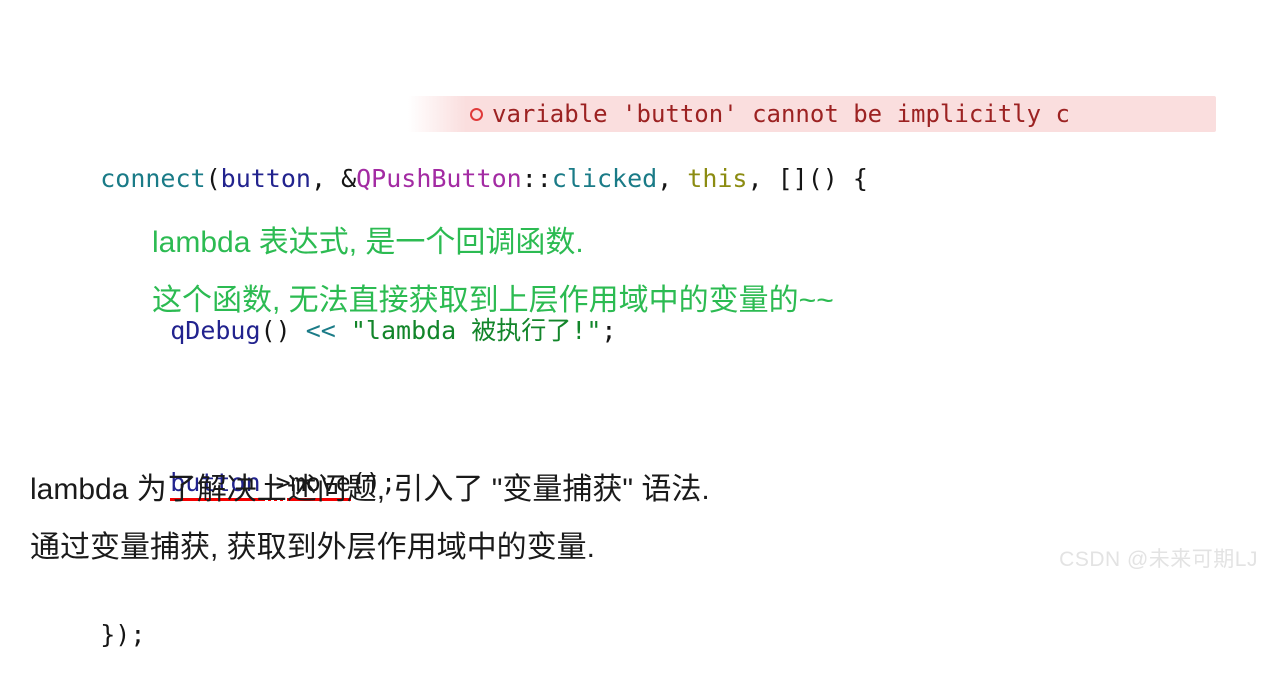 This screenshot has width=1270, height=692. I want to click on code-line-3: button->move();, so click(635, 463).